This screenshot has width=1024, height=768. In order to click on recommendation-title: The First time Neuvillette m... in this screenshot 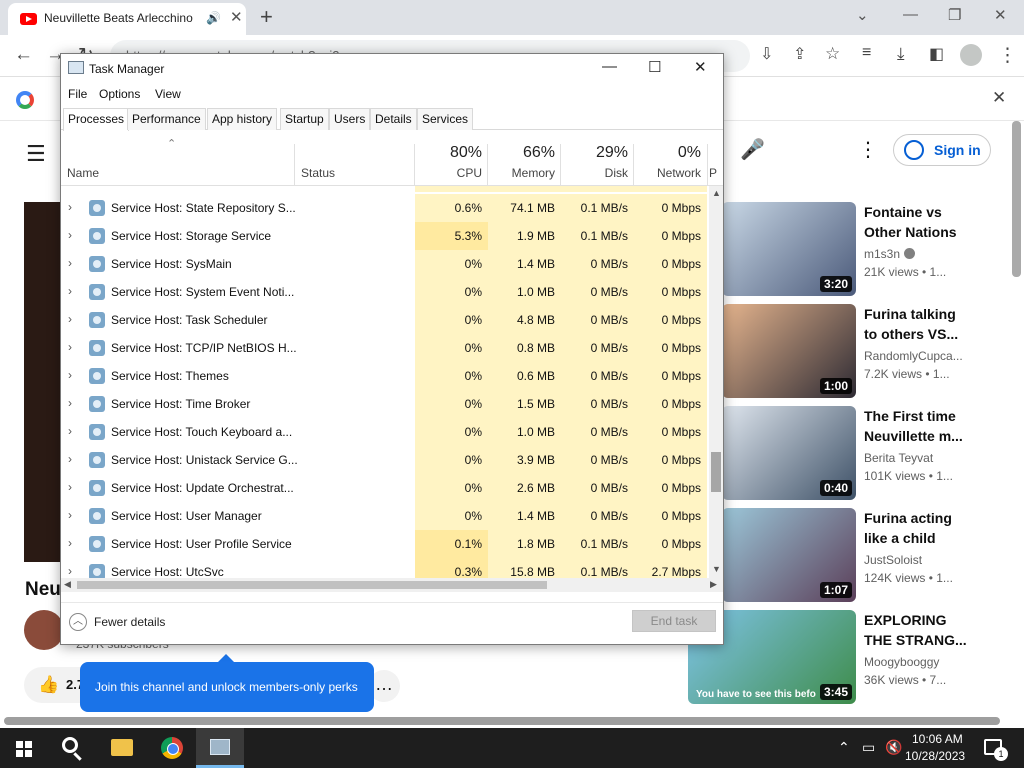, I will do `click(917, 426)`.